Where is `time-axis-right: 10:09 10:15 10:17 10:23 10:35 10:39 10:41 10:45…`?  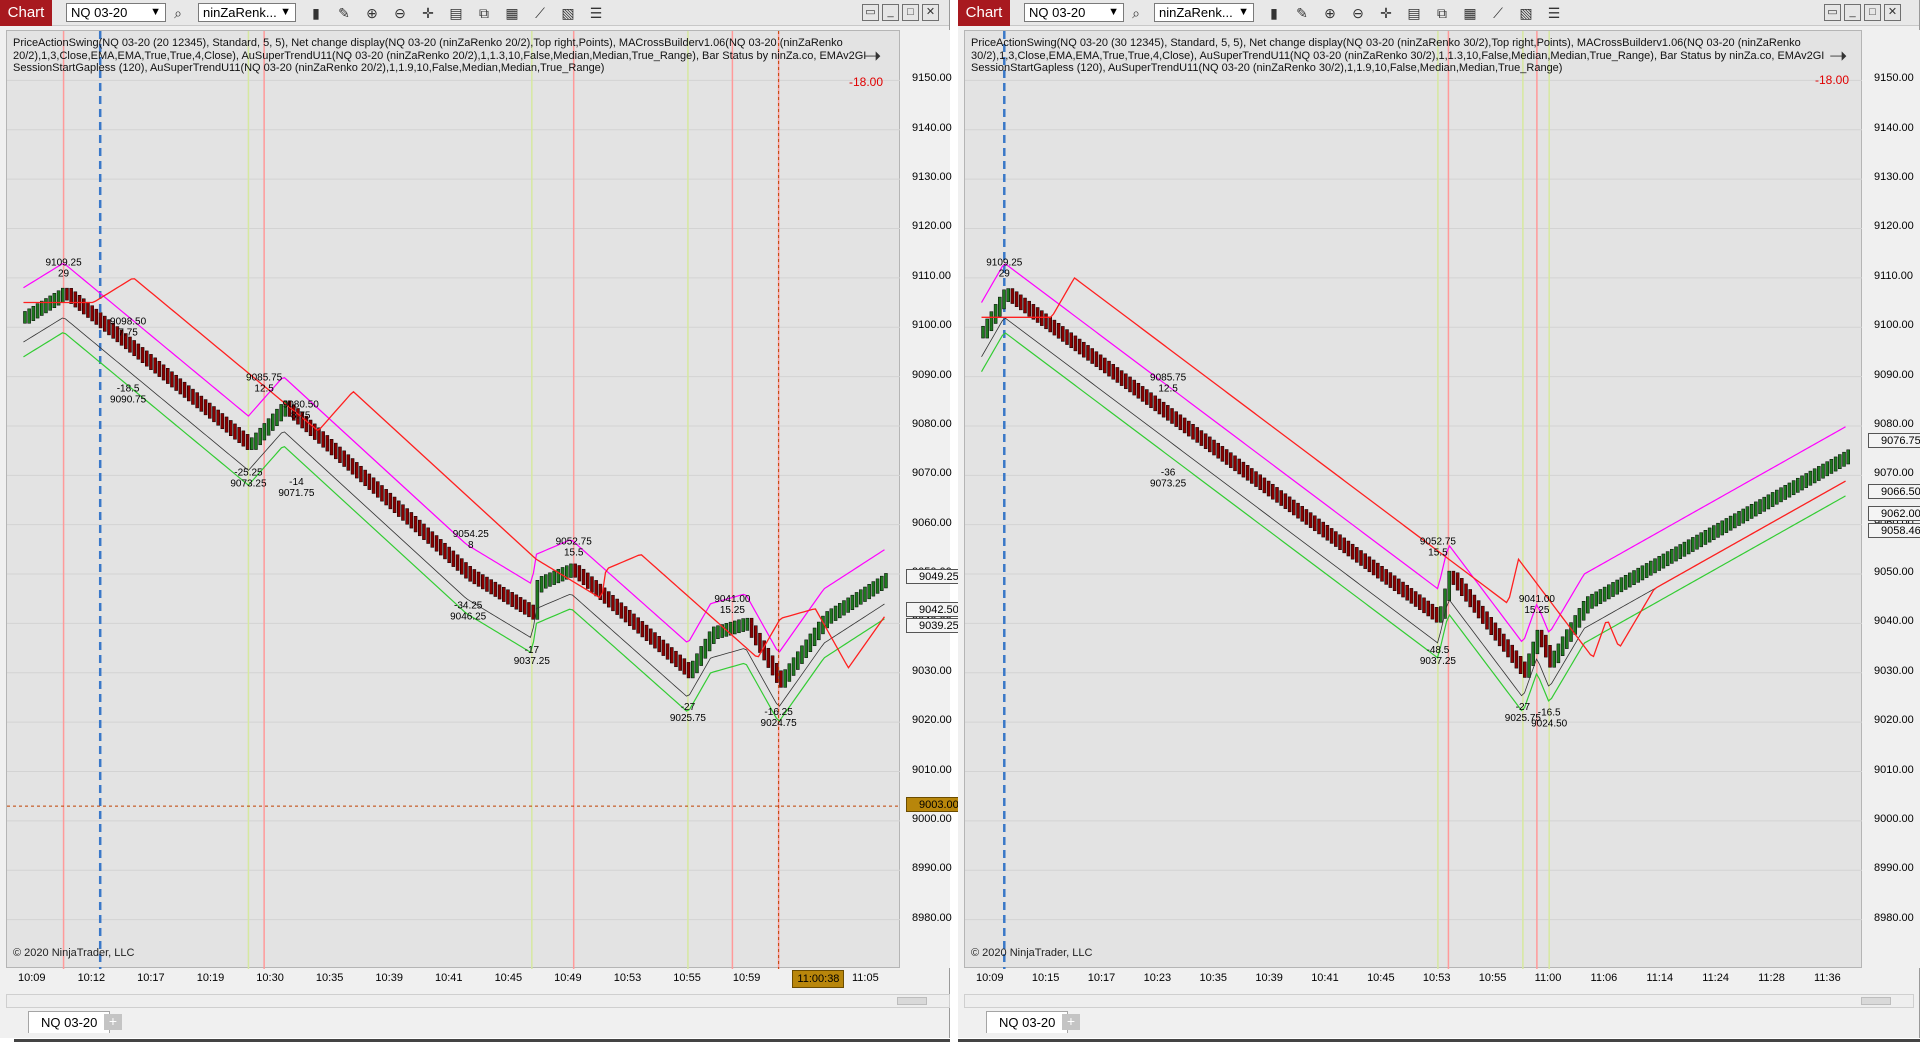 time-axis-right: 10:09 10:15 10:17 10:23 10:35 10:39 10:41 10:45… is located at coordinates (1413, 980).